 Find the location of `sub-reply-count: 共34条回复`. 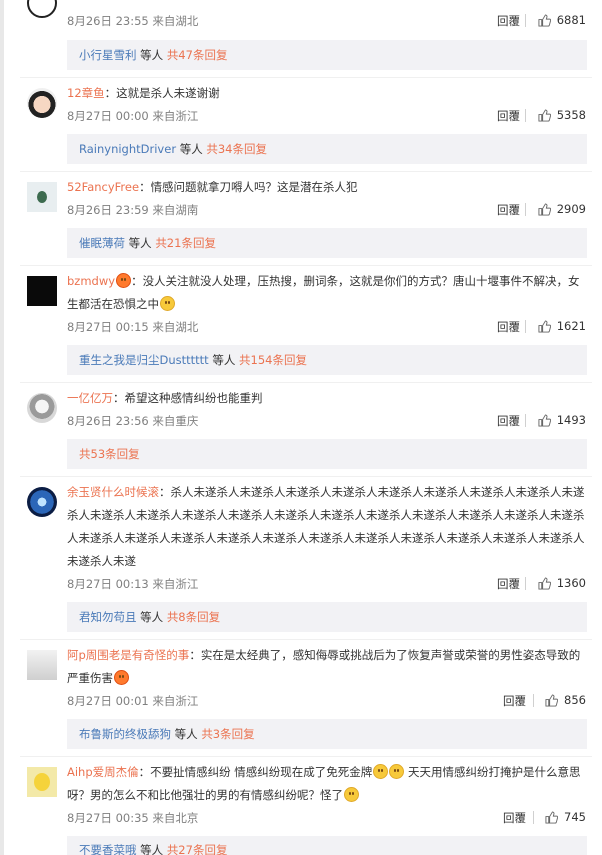

sub-reply-count: 共34条回复 is located at coordinates (236, 149).